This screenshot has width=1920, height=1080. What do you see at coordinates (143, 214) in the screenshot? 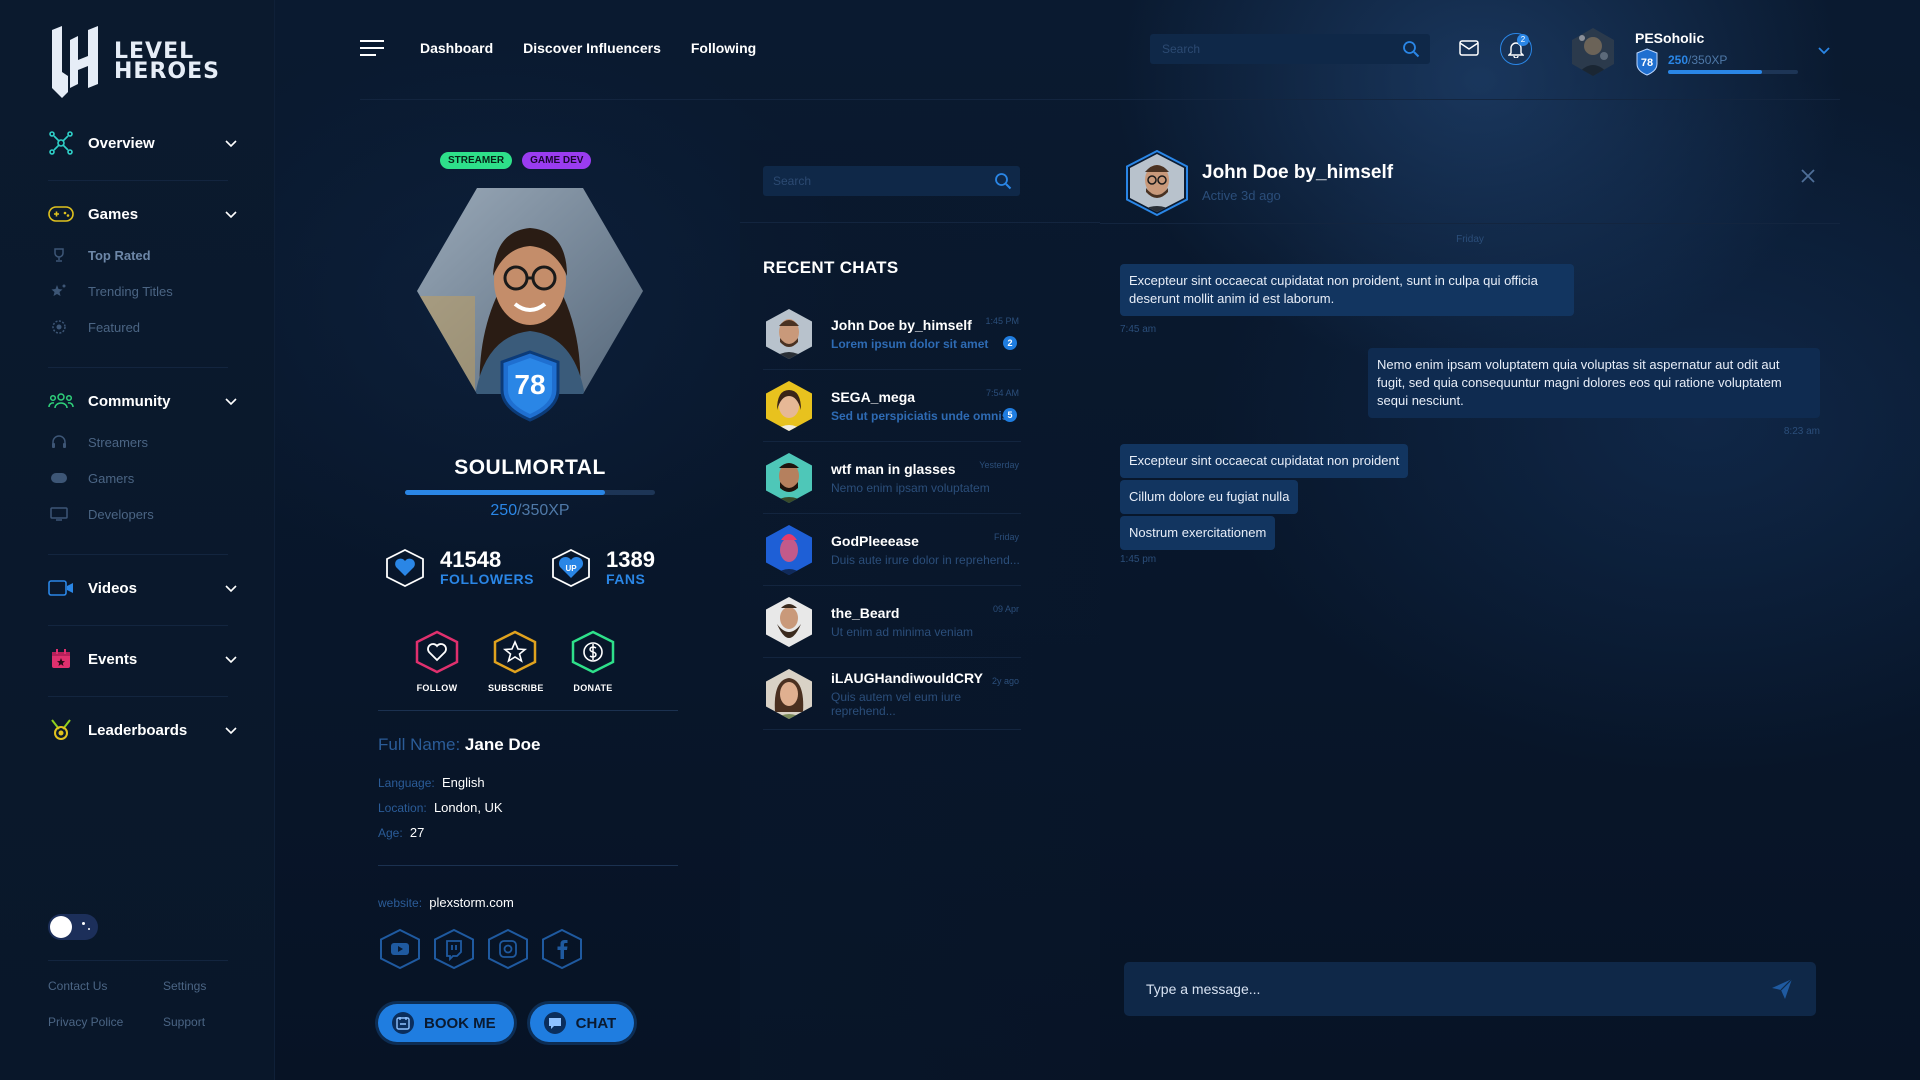
I see `sidebar-item-games: Games` at bounding box center [143, 214].